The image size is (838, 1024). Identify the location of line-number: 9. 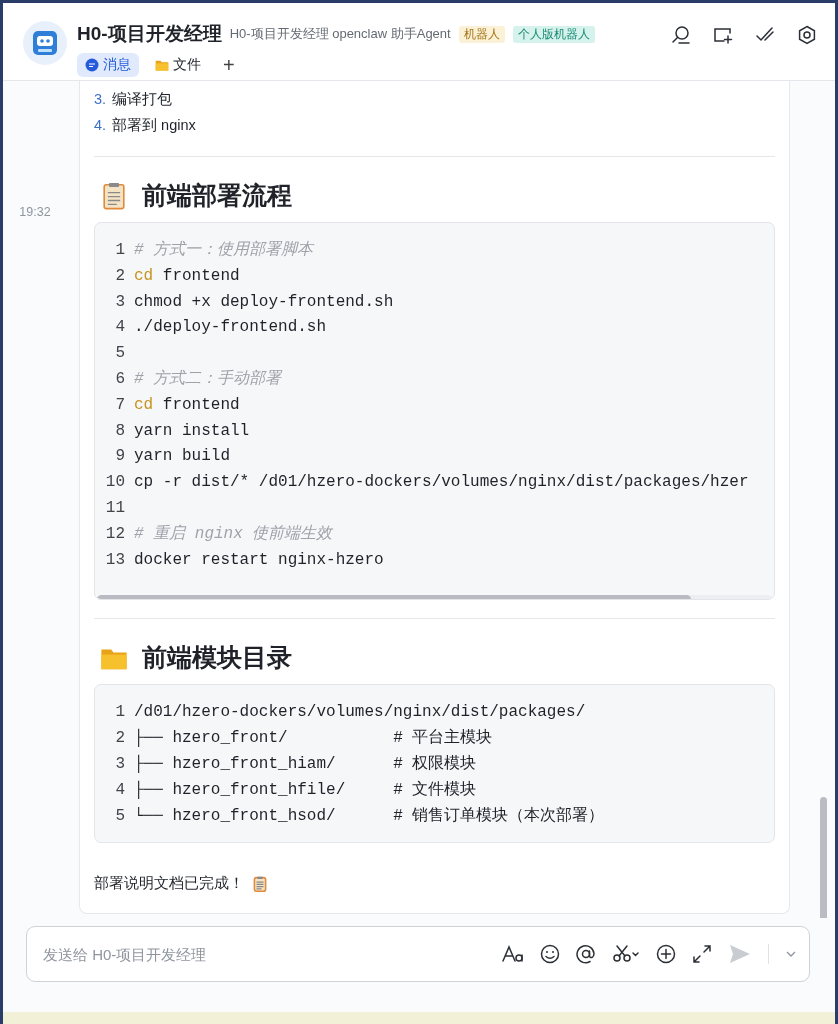
(120, 457).